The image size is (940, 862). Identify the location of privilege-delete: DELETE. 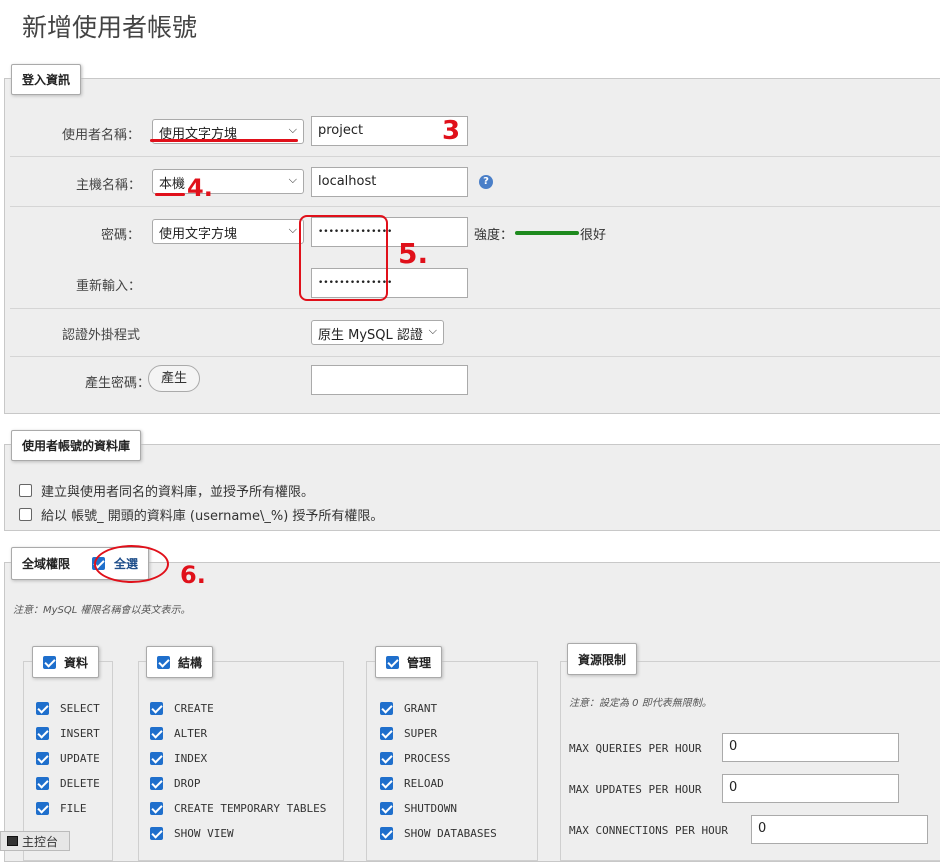
(68, 783).